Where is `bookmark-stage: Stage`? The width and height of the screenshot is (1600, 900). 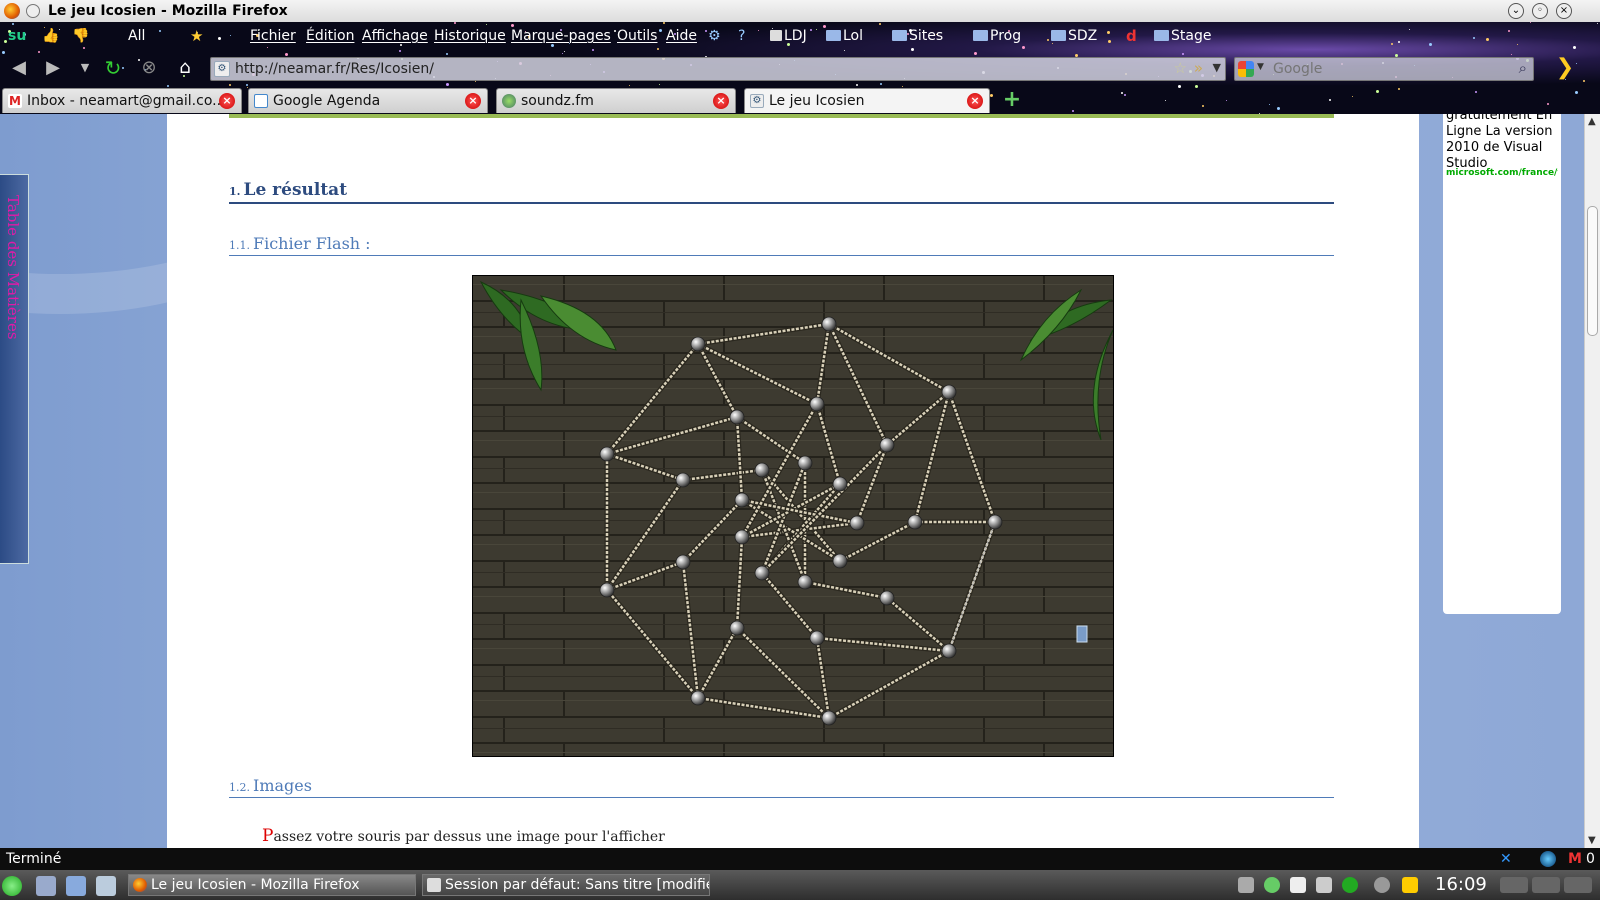
bookmark-stage: Stage is located at coordinates (1182, 36).